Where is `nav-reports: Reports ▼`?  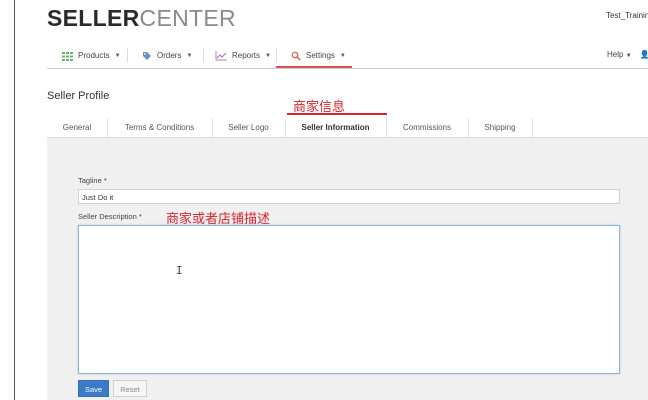
nav-reports: Reports ▼ is located at coordinates (243, 56).